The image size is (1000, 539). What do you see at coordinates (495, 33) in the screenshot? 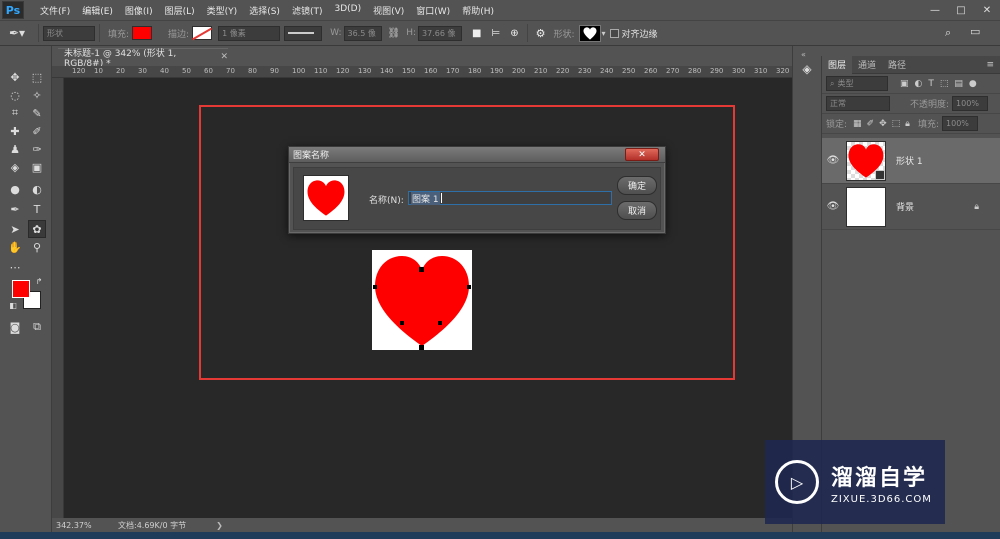
I see `path-alignment-icon: ⊨` at bounding box center [495, 33].